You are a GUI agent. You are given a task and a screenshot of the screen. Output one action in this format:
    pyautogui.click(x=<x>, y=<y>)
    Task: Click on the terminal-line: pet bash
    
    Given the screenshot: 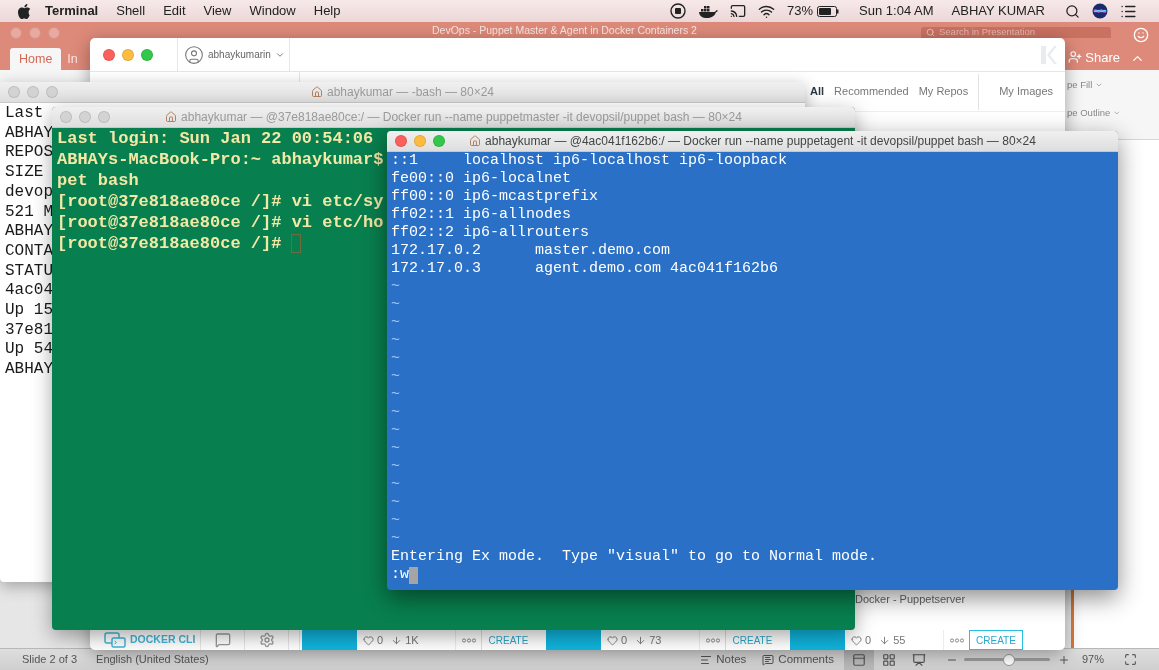 What is the action you would take?
    pyautogui.click(x=98, y=180)
    